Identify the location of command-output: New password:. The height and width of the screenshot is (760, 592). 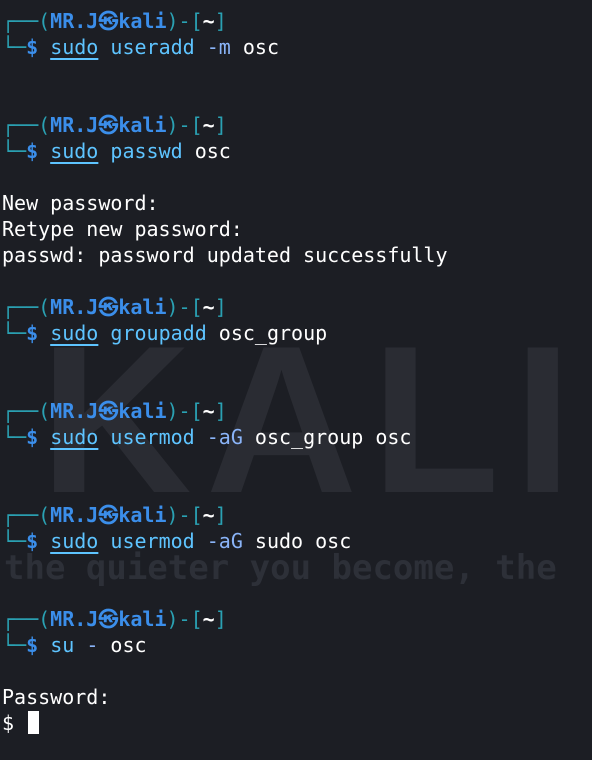
(80, 203).